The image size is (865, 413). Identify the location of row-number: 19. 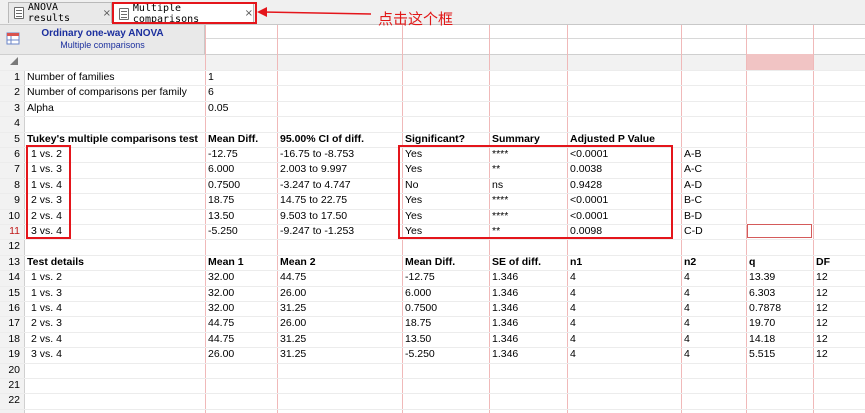
(10, 354).